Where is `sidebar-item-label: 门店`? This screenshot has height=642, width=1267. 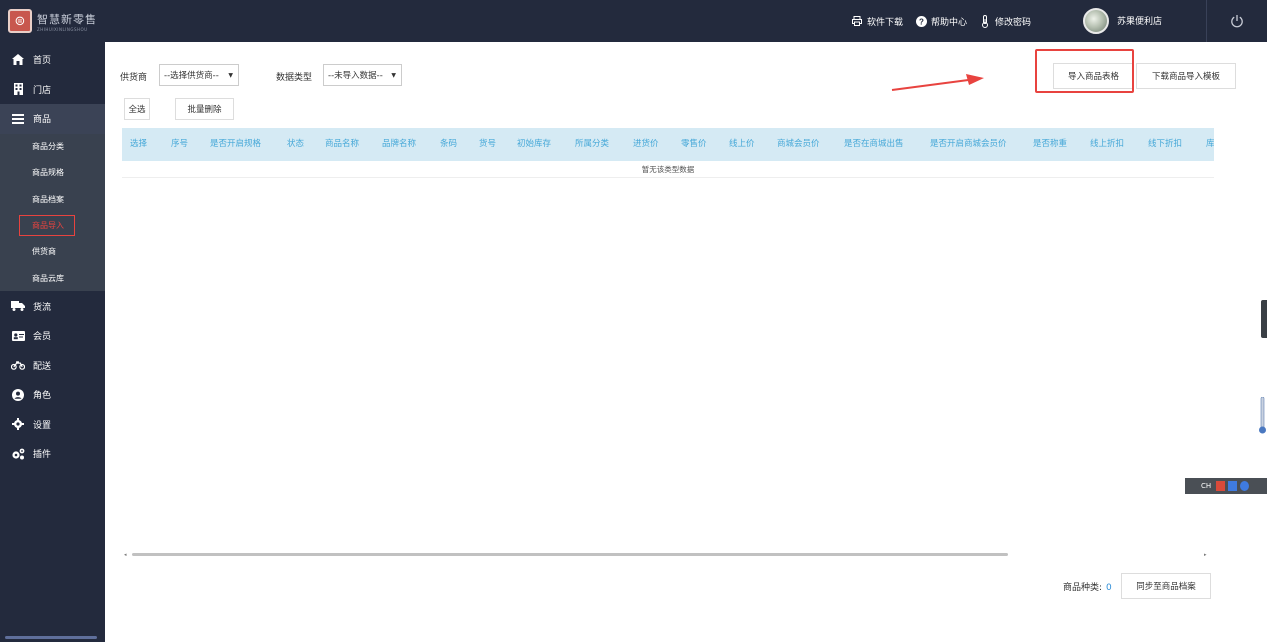 sidebar-item-label: 门店 is located at coordinates (42, 90).